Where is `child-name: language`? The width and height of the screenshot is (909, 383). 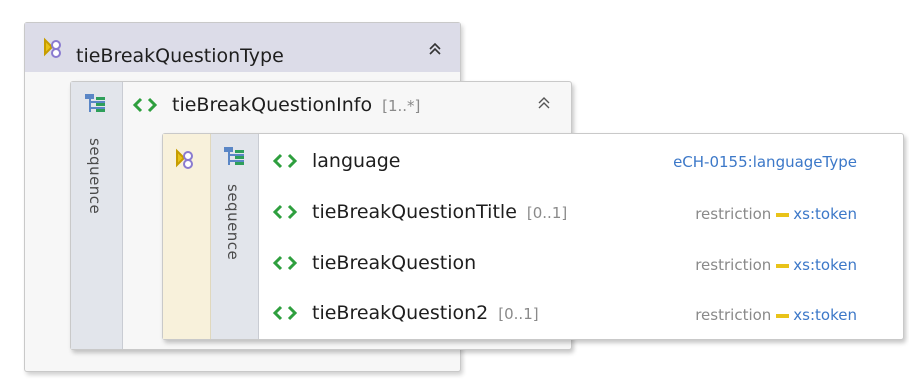 child-name: language is located at coordinates (356, 161).